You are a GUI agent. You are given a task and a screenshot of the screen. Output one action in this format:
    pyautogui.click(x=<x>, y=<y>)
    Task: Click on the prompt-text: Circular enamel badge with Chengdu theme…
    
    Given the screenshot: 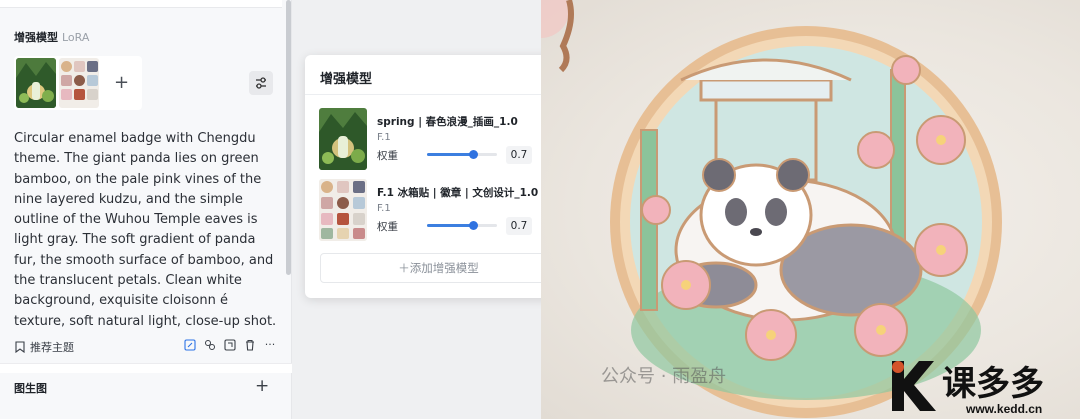 What is the action you would take?
    pyautogui.click(x=147, y=230)
    